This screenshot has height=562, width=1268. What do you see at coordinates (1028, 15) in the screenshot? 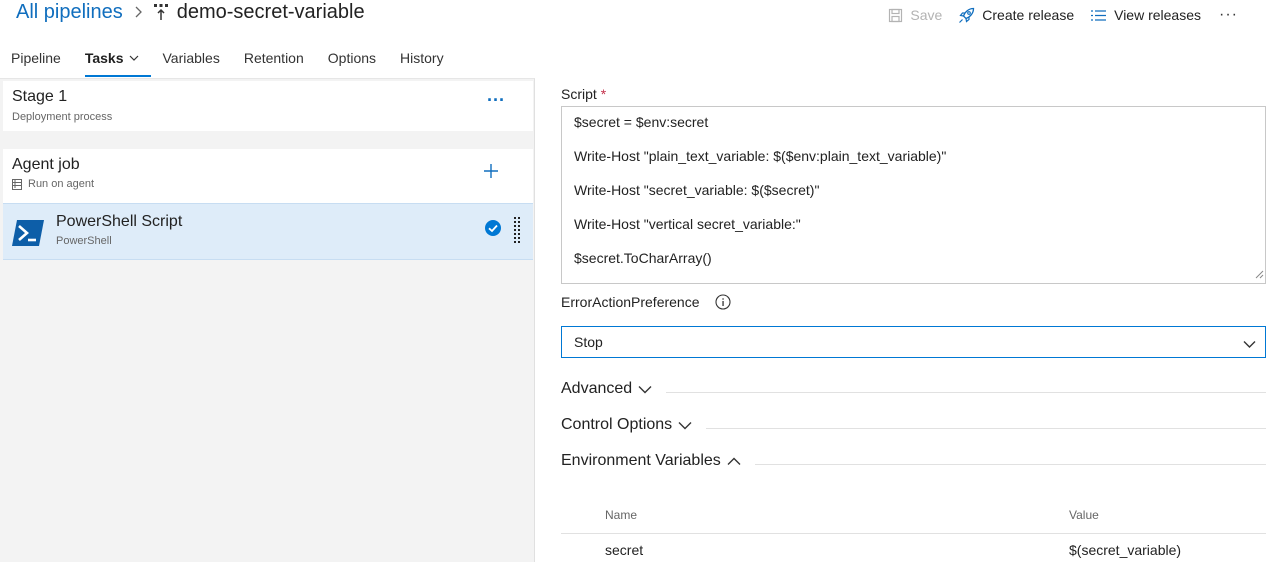
I see `create-release-label: Create release` at bounding box center [1028, 15].